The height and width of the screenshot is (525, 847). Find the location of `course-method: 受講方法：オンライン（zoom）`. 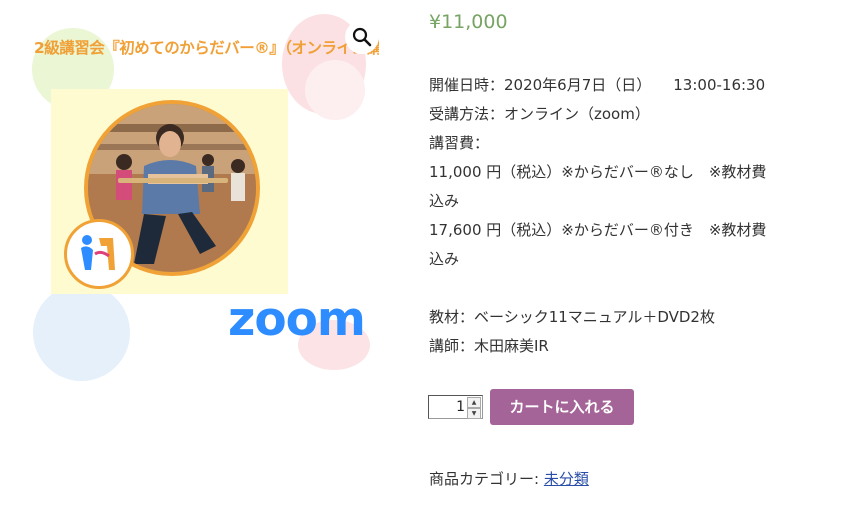

course-method: 受講方法：オンライン（zoom） is located at coordinates (539, 114).